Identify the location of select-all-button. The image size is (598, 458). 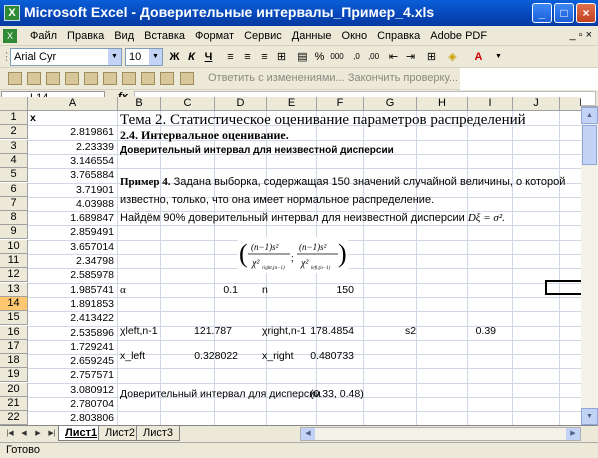
(14, 104).